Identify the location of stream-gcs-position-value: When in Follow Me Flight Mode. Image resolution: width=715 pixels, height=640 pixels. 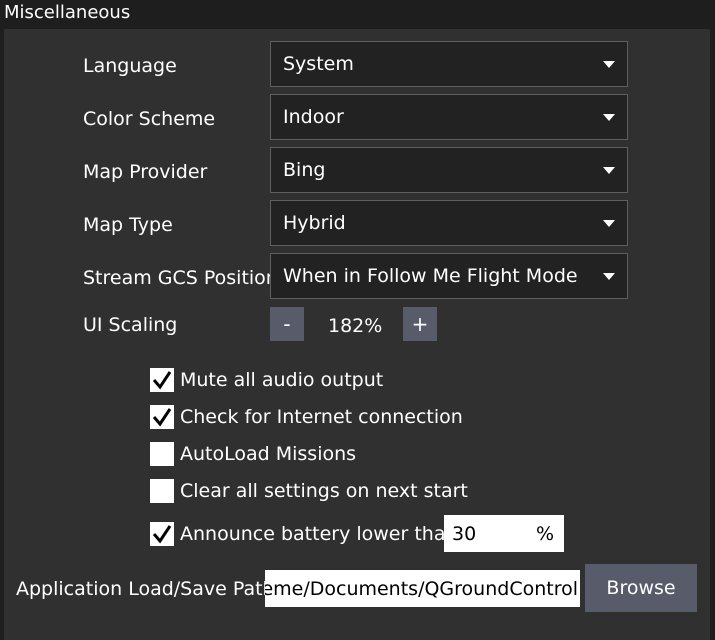
(430, 276).